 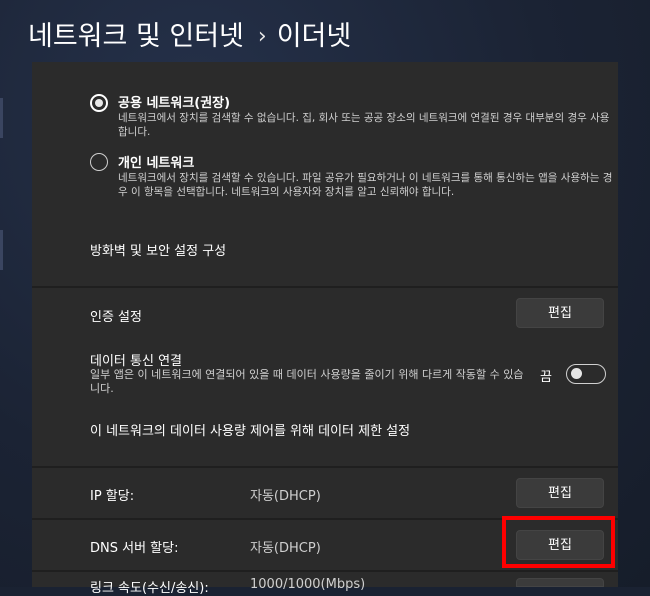 I want to click on link-speed-value: 1000/1000(Mbps), so click(x=308, y=584).